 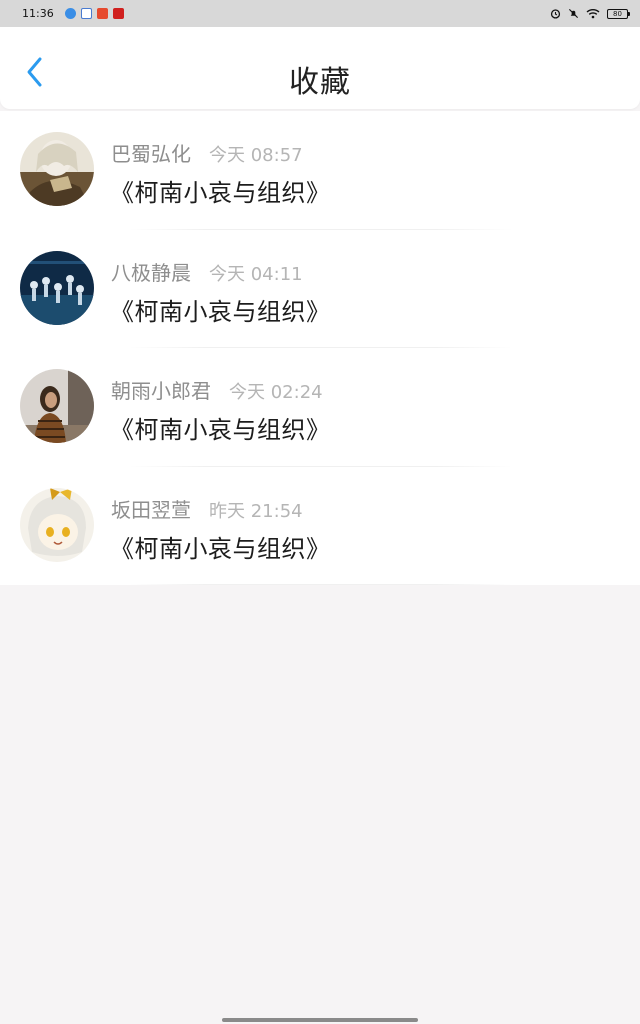 I want to click on username: 八极静晨, so click(x=151, y=272).